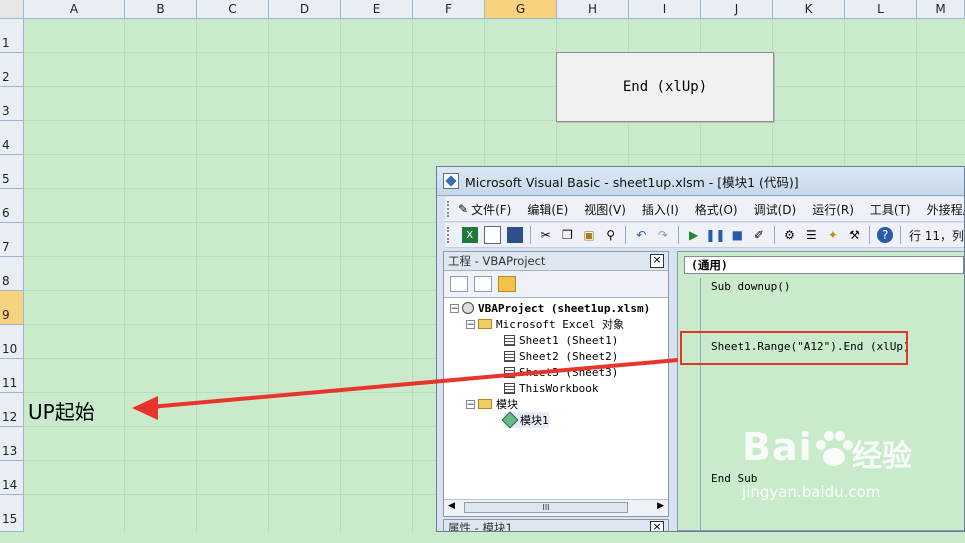  What do you see at coordinates (515, 235) in the screenshot?
I see `save-icon` at bounding box center [515, 235].